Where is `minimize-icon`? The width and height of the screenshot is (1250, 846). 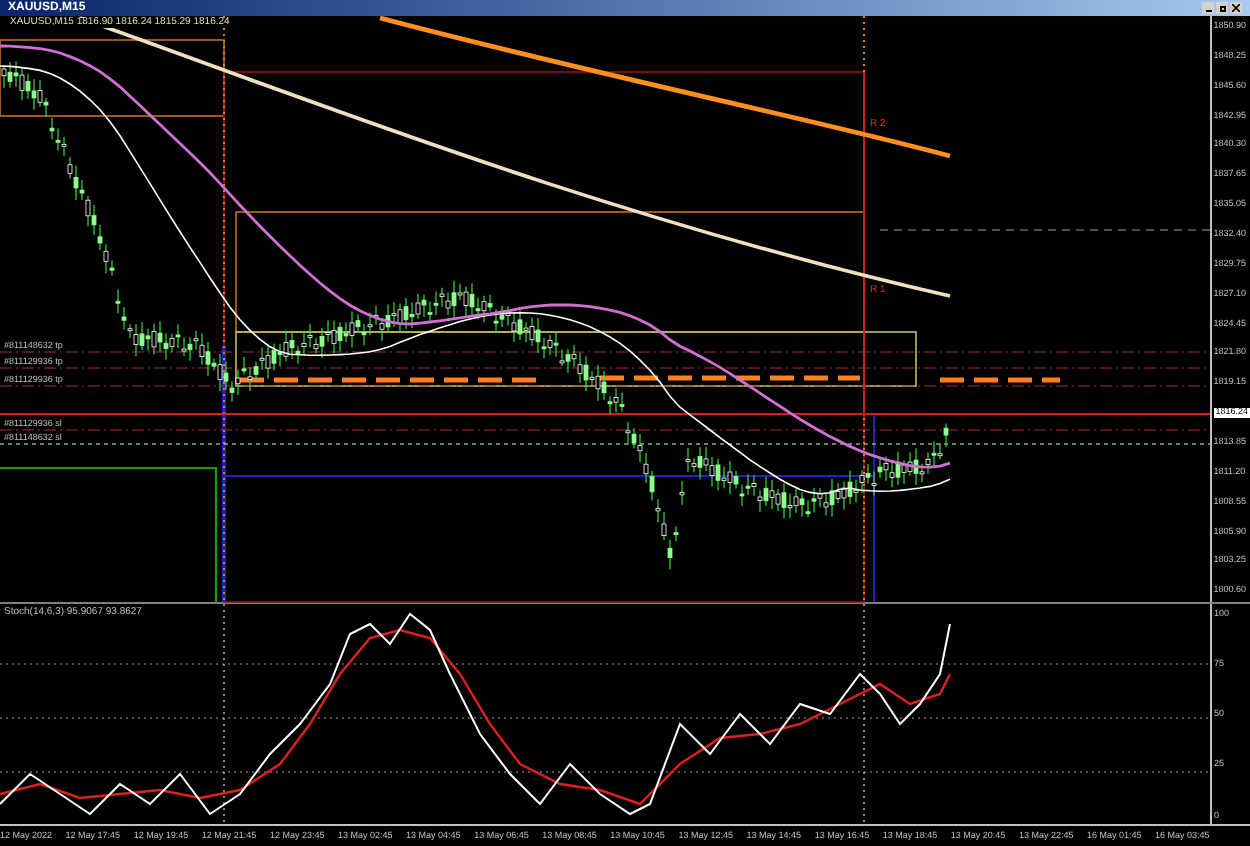
minimize-icon is located at coordinates (1208, 8).